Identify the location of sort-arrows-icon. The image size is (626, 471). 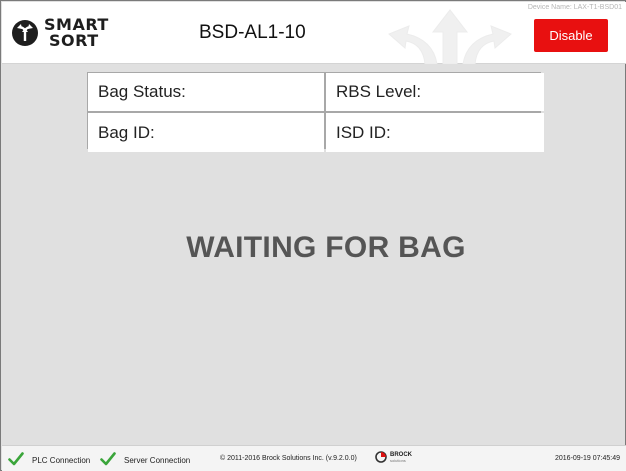
(450, 36).